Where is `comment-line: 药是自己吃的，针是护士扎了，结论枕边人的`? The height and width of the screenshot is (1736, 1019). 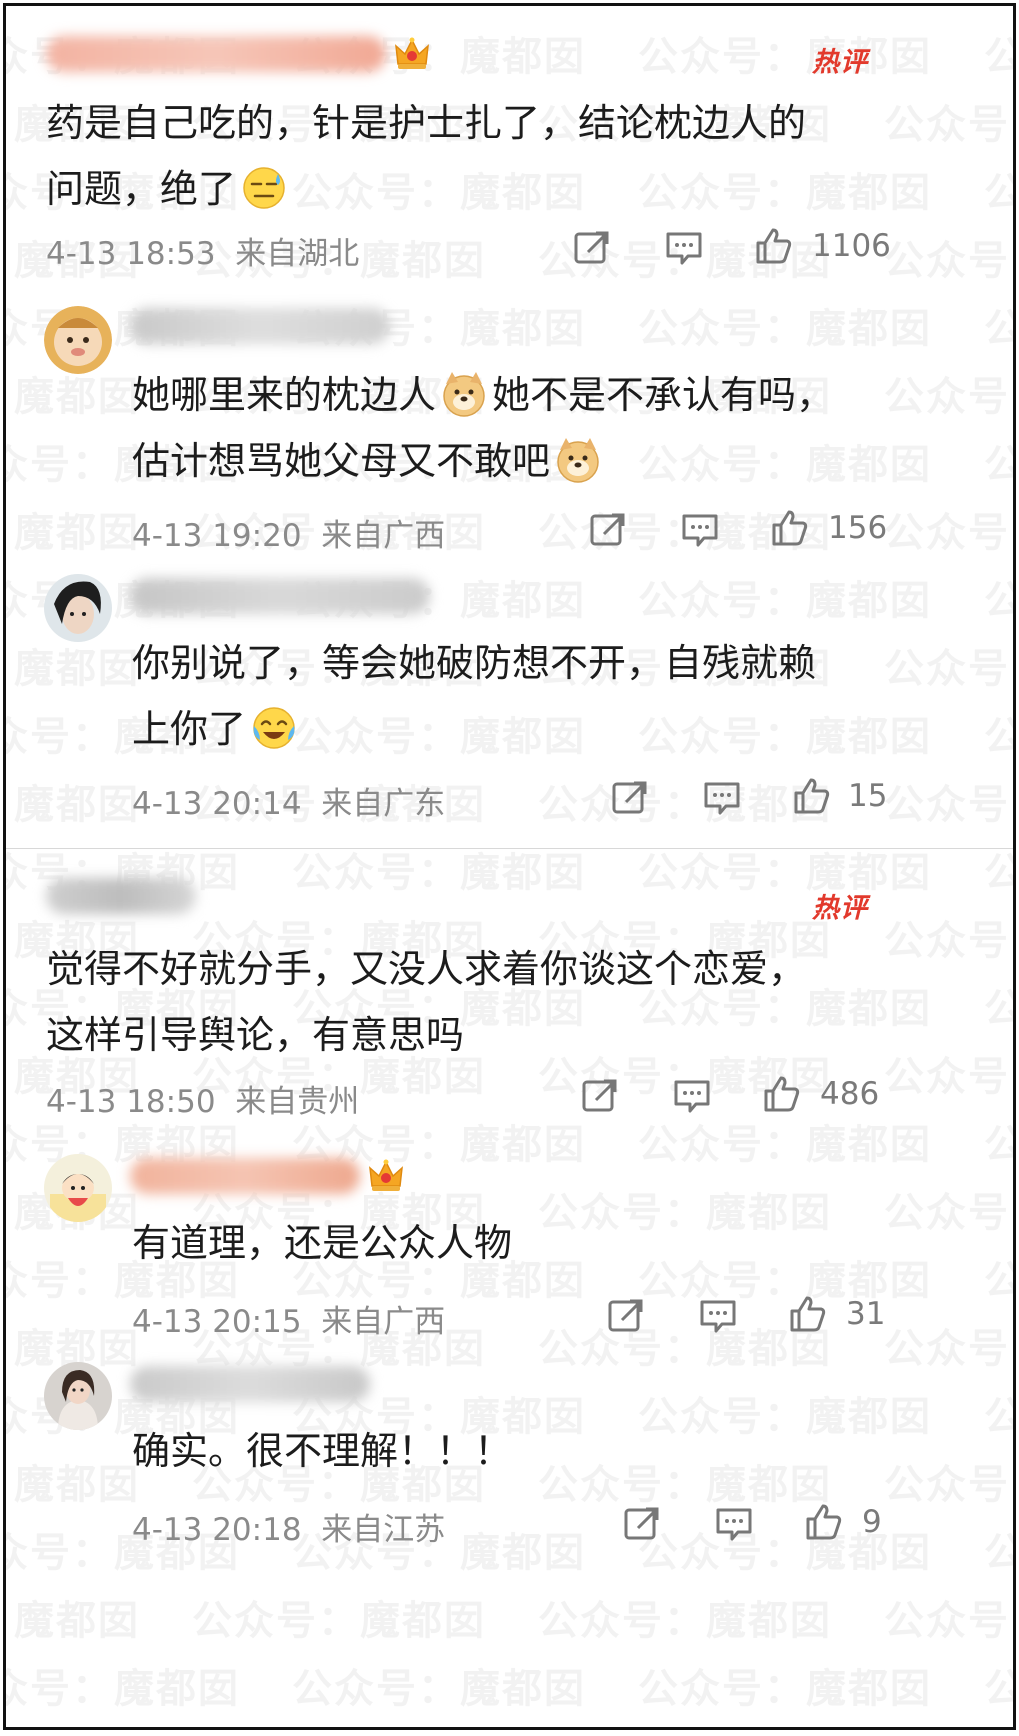
comment-line: 药是自己吃的，针是护士扎了，结论枕边人的 is located at coordinates (426, 123).